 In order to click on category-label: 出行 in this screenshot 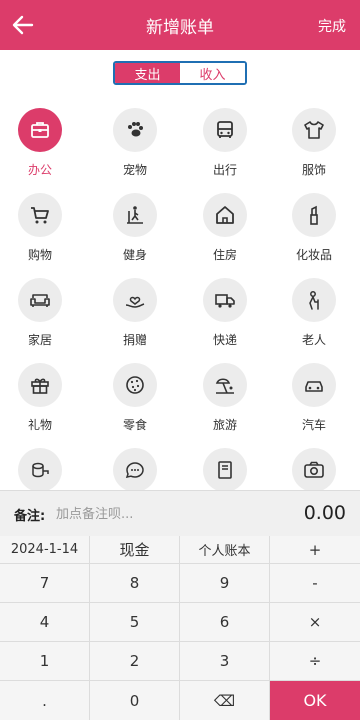, I will do `click(224, 170)`.